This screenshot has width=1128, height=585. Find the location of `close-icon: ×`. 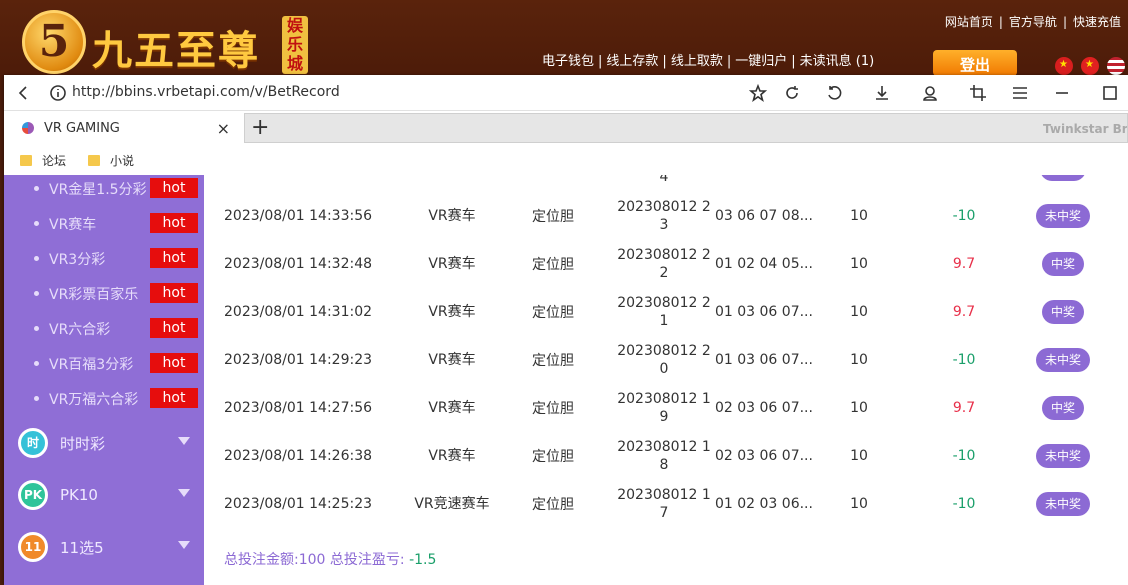

close-icon: × is located at coordinates (223, 128).